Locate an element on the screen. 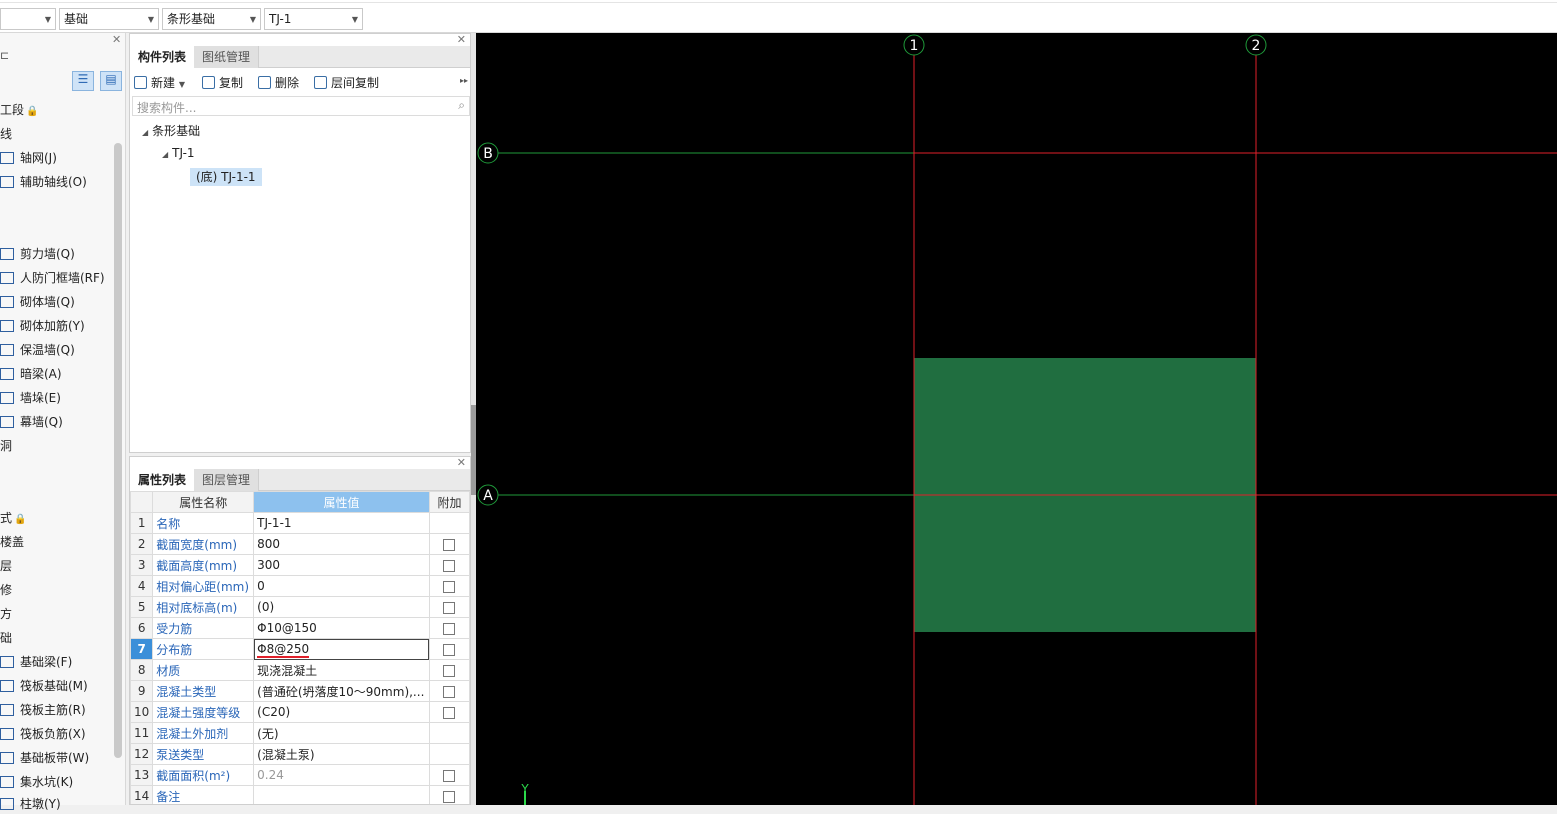  table-row-selected: 7 分布筋 Φ8@250 is located at coordinates (300, 649).